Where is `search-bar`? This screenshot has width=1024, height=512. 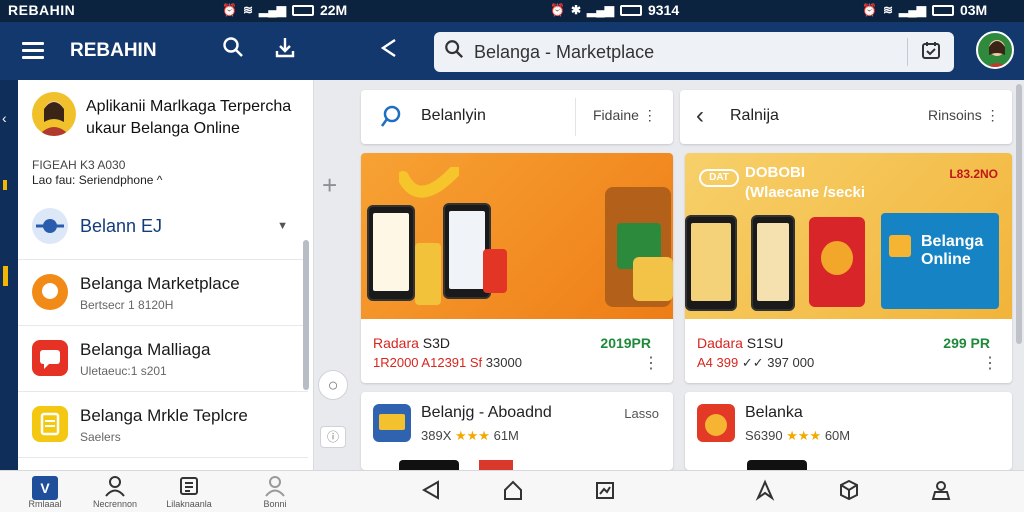
search-bar is located at coordinates (694, 52).